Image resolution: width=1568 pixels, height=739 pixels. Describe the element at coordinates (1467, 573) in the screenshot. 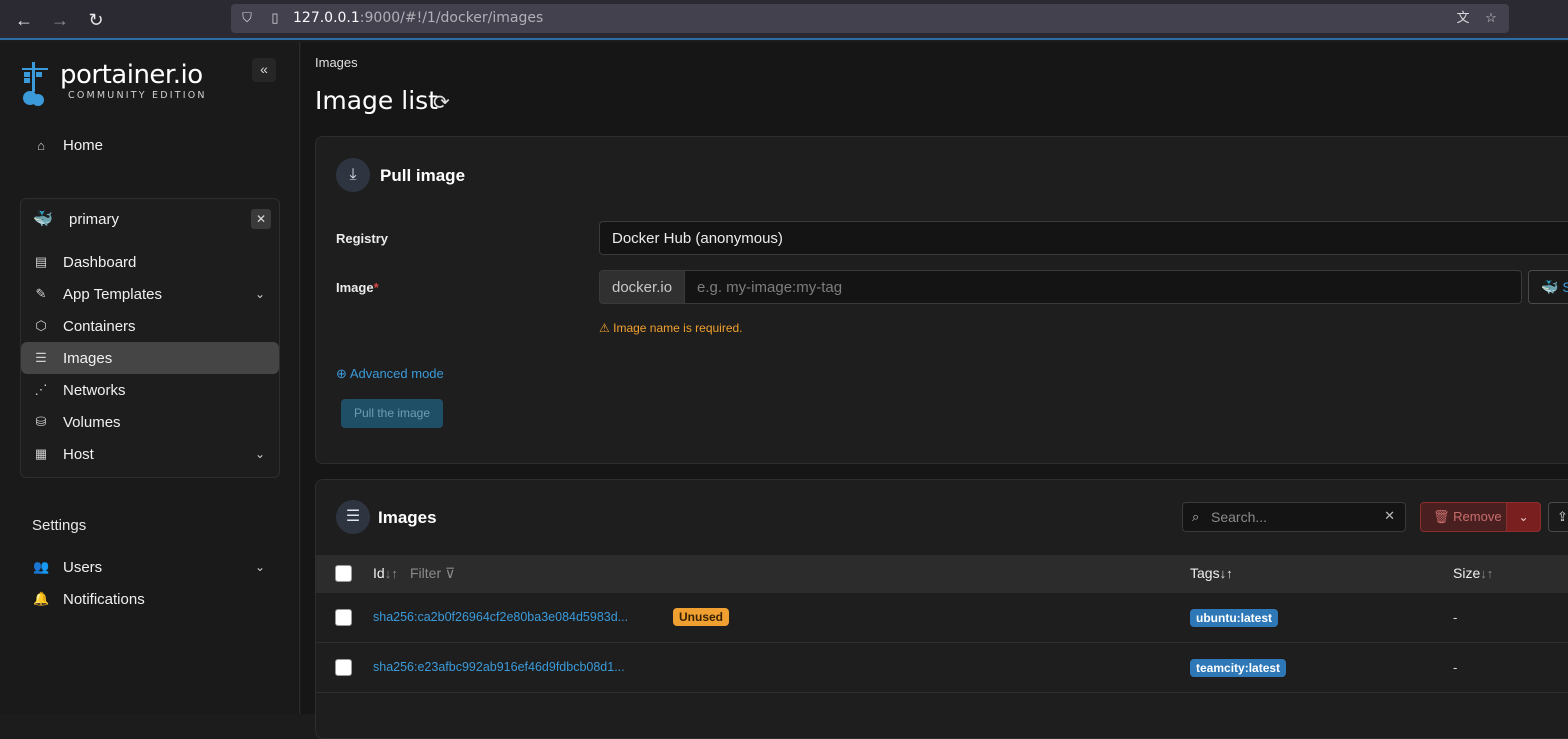

I see `column-size-label: Size` at that location.